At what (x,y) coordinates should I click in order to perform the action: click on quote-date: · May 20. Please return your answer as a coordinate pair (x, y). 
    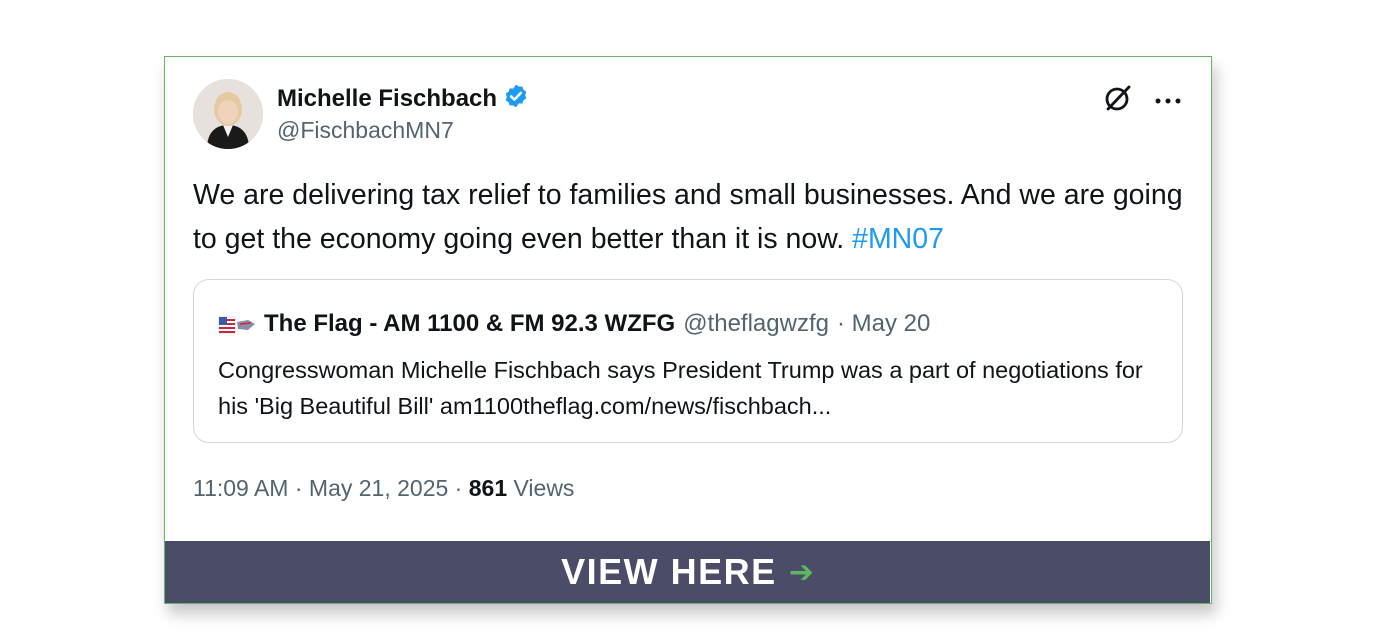
    Looking at the image, I should click on (883, 323).